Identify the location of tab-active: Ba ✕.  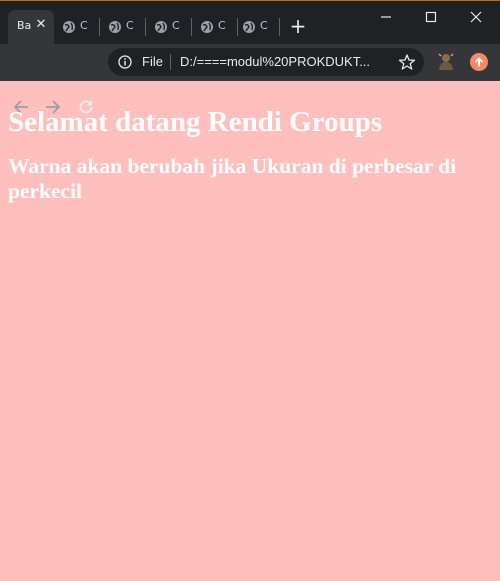
(31, 27).